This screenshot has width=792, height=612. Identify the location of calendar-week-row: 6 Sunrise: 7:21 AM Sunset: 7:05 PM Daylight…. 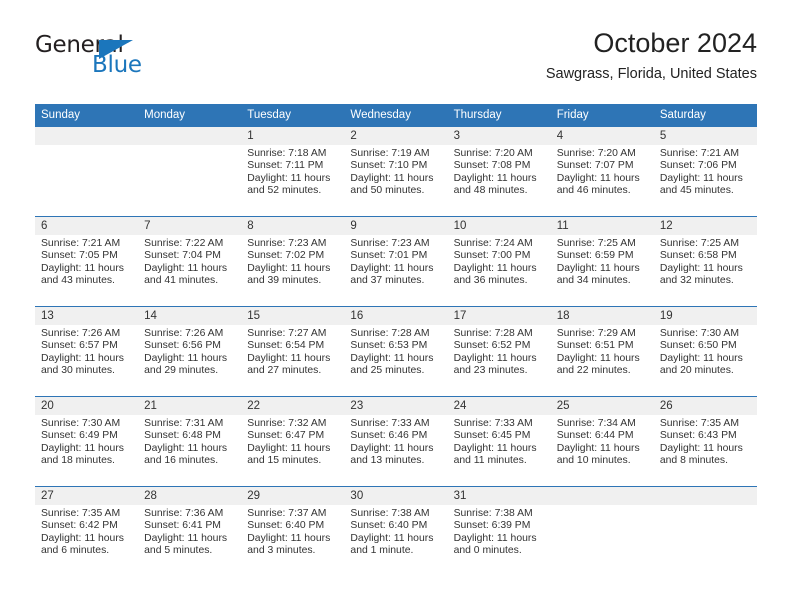
(396, 261).